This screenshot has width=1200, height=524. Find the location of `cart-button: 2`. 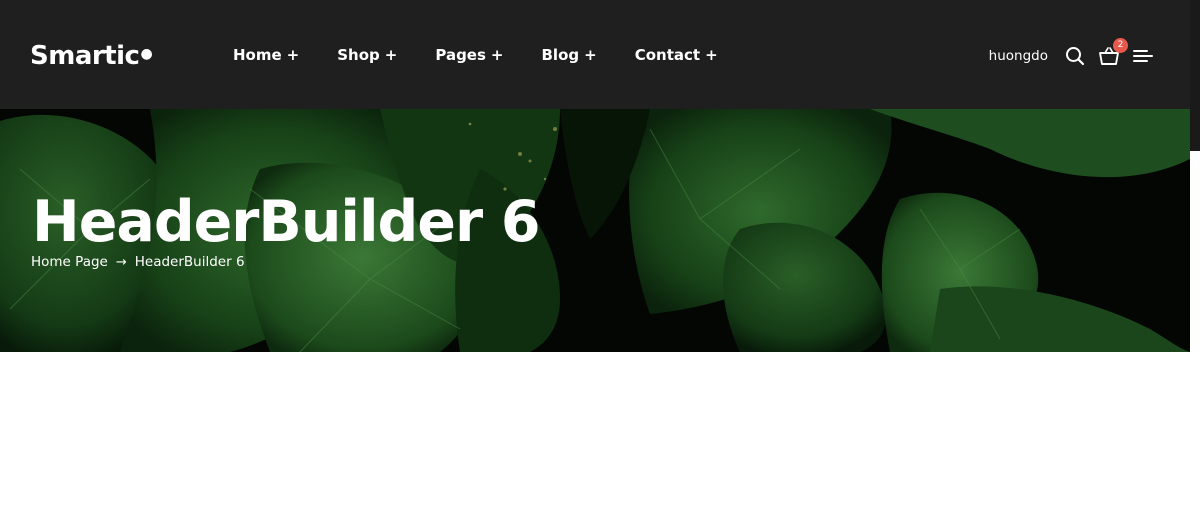

cart-button: 2 is located at coordinates (1113, 52).